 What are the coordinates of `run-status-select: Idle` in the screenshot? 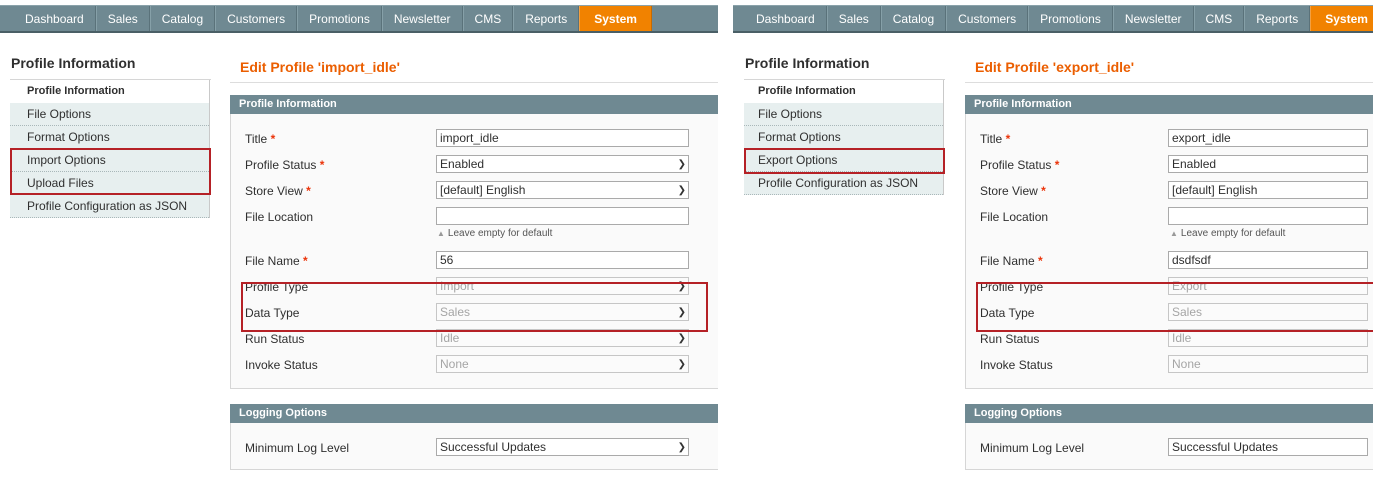 It's located at (1268, 338).